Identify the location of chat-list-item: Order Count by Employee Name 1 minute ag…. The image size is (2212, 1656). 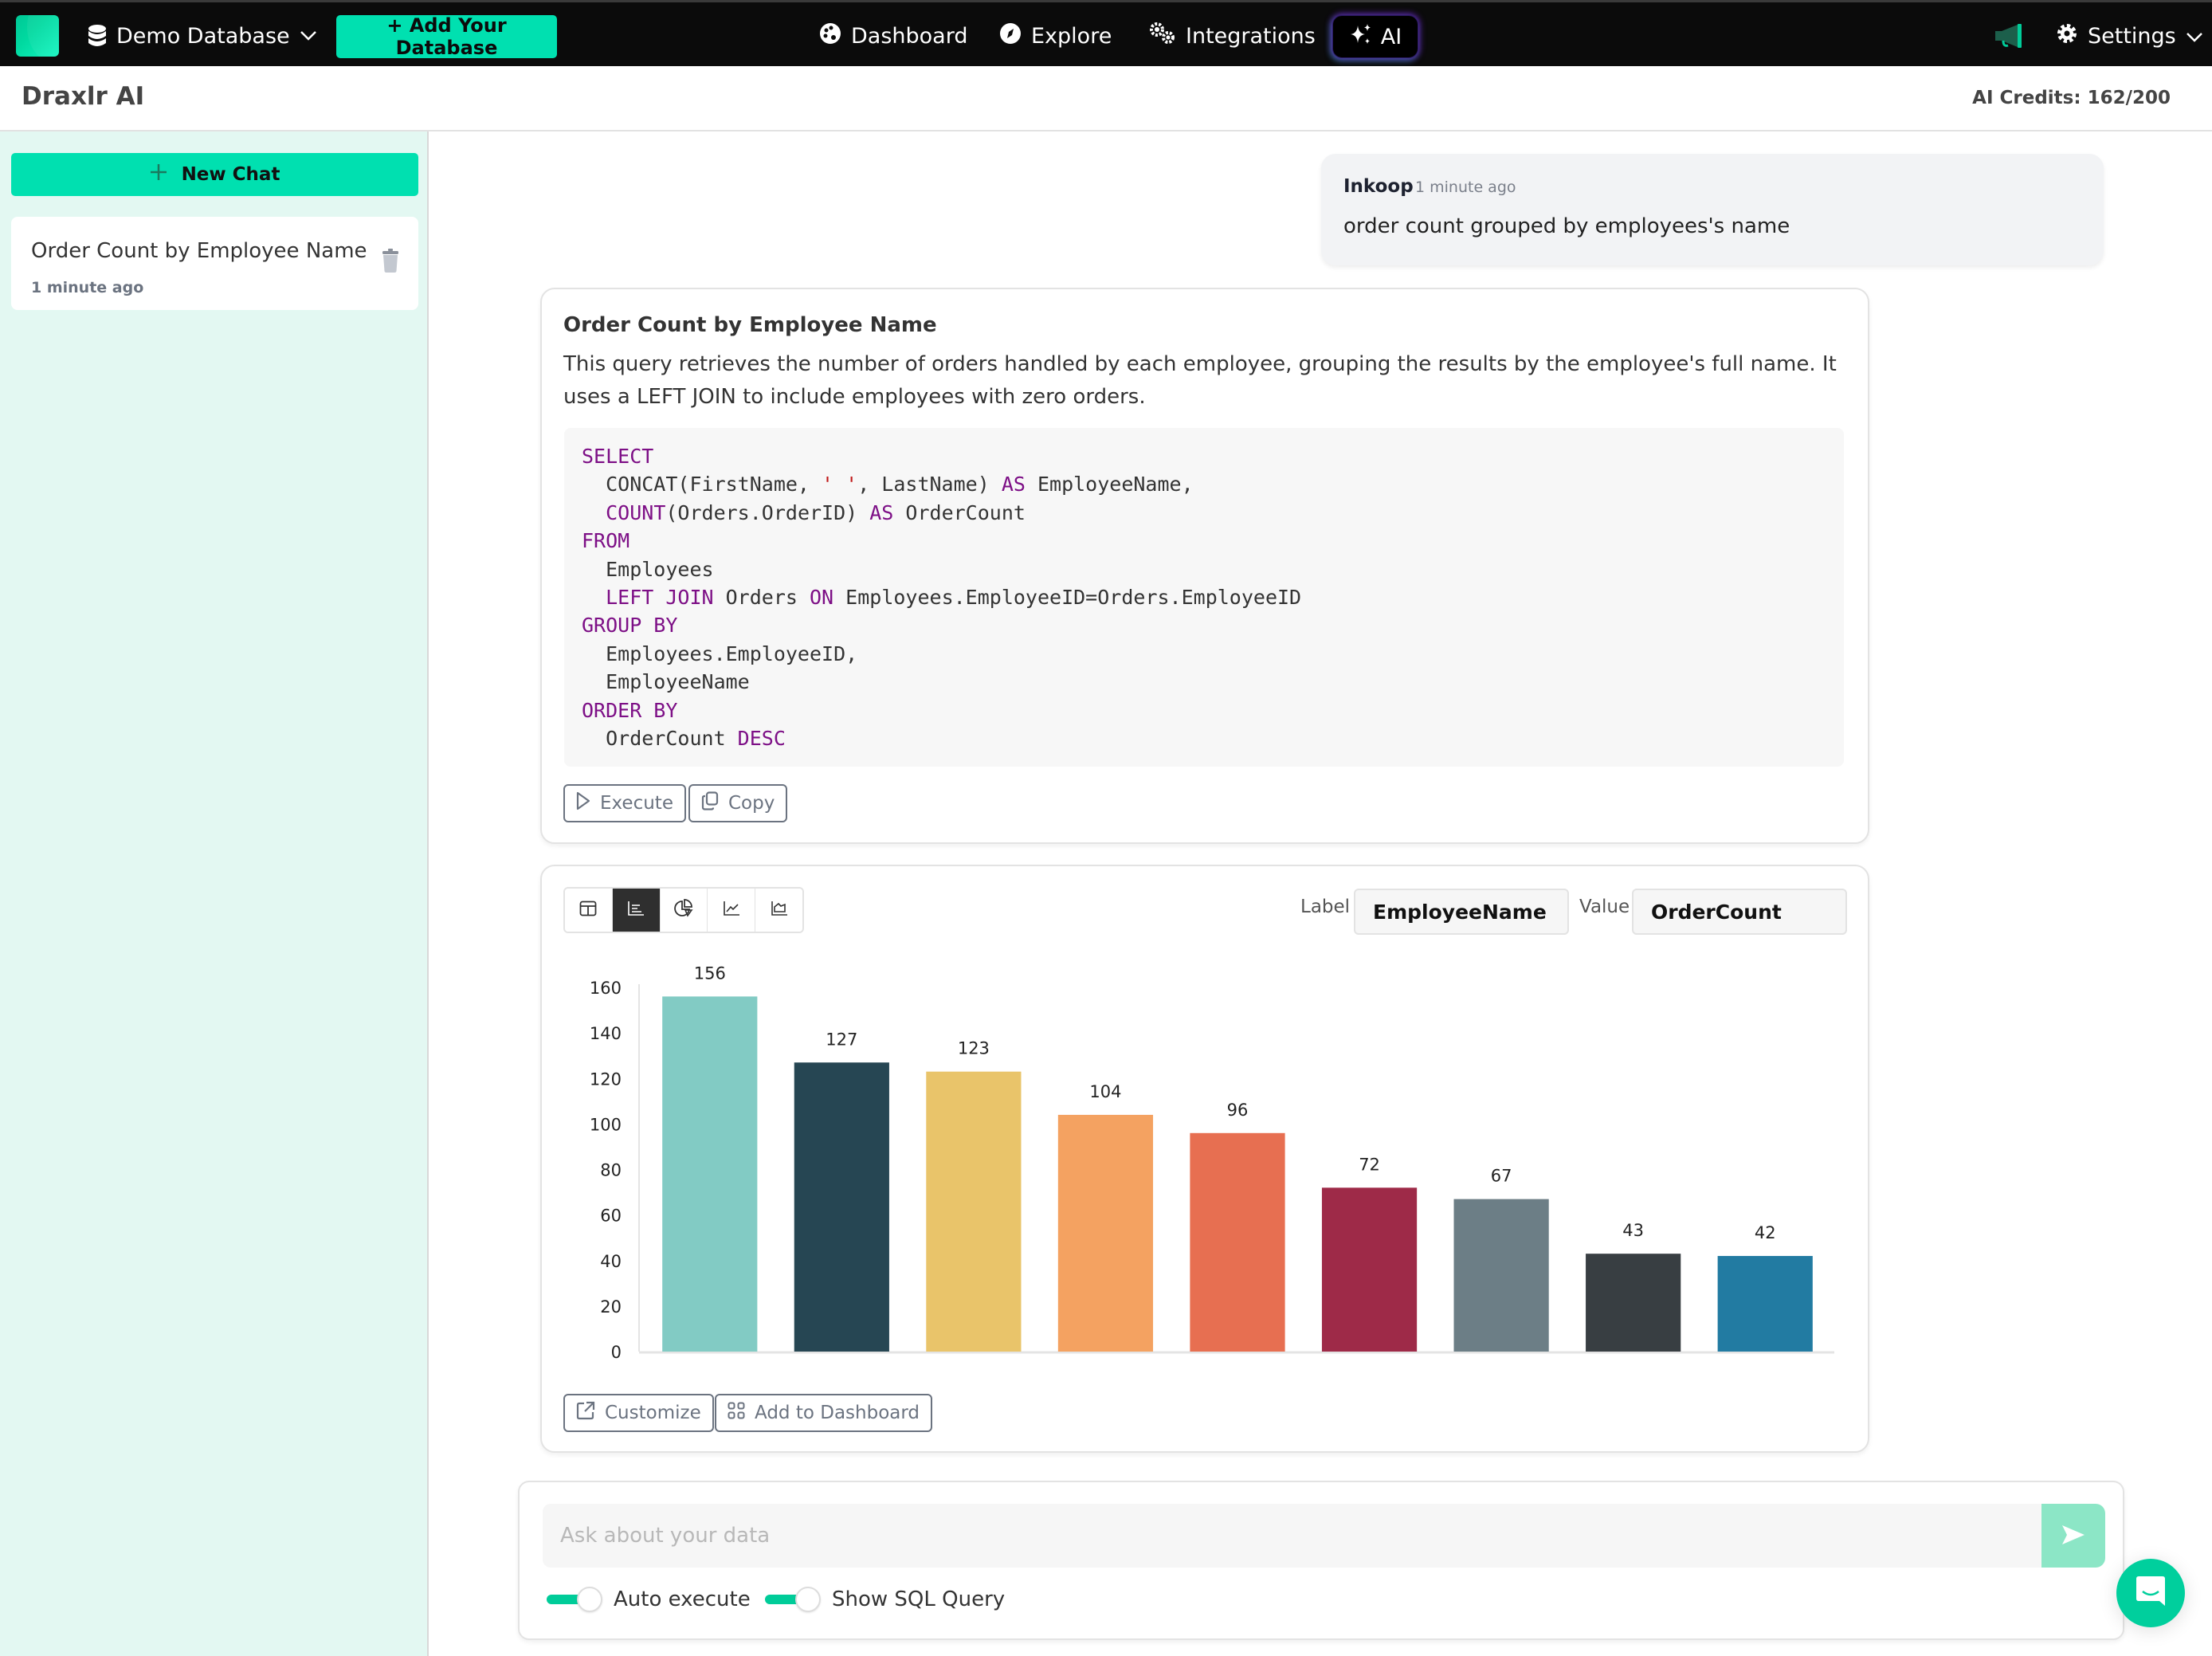
(214, 263).